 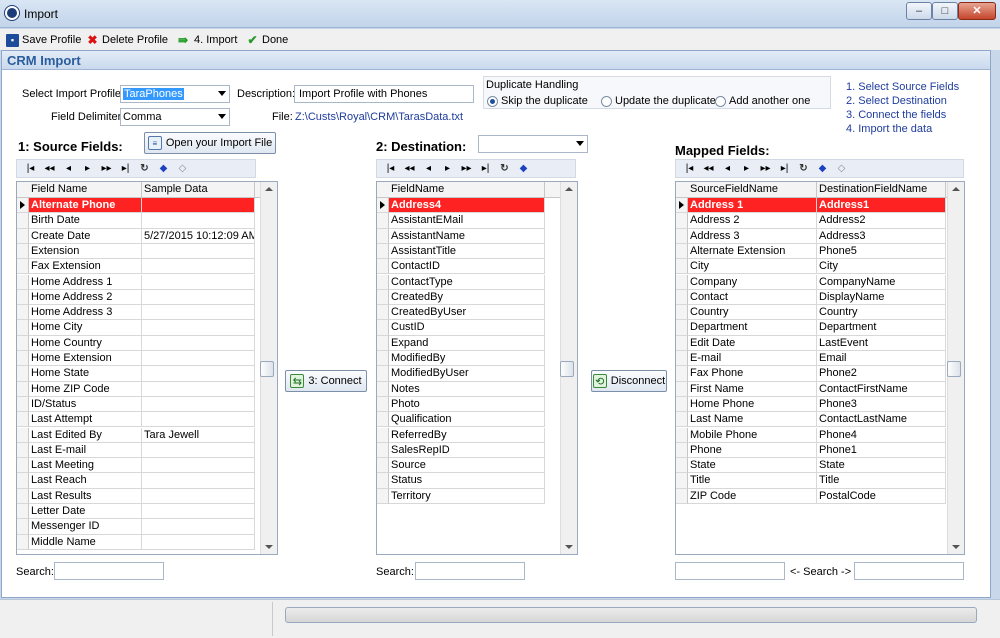 I want to click on disconnect-button: ⟲ Disconnect, so click(x=629, y=381).